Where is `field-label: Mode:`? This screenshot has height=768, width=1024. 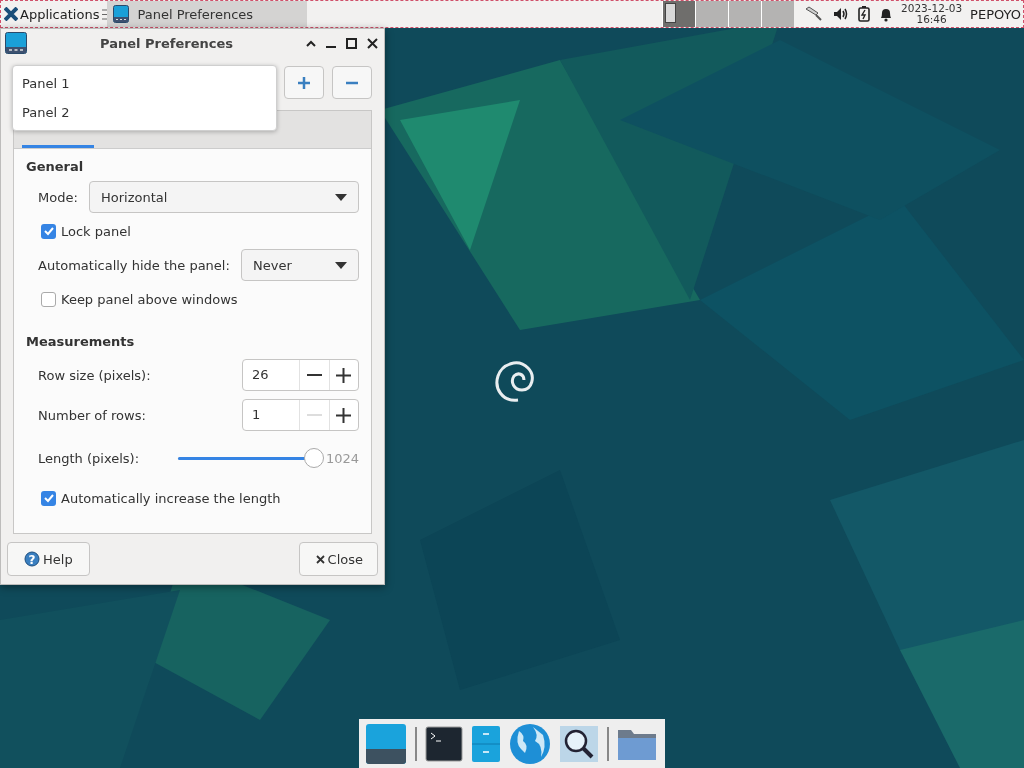
field-label: Mode: is located at coordinates (58, 197).